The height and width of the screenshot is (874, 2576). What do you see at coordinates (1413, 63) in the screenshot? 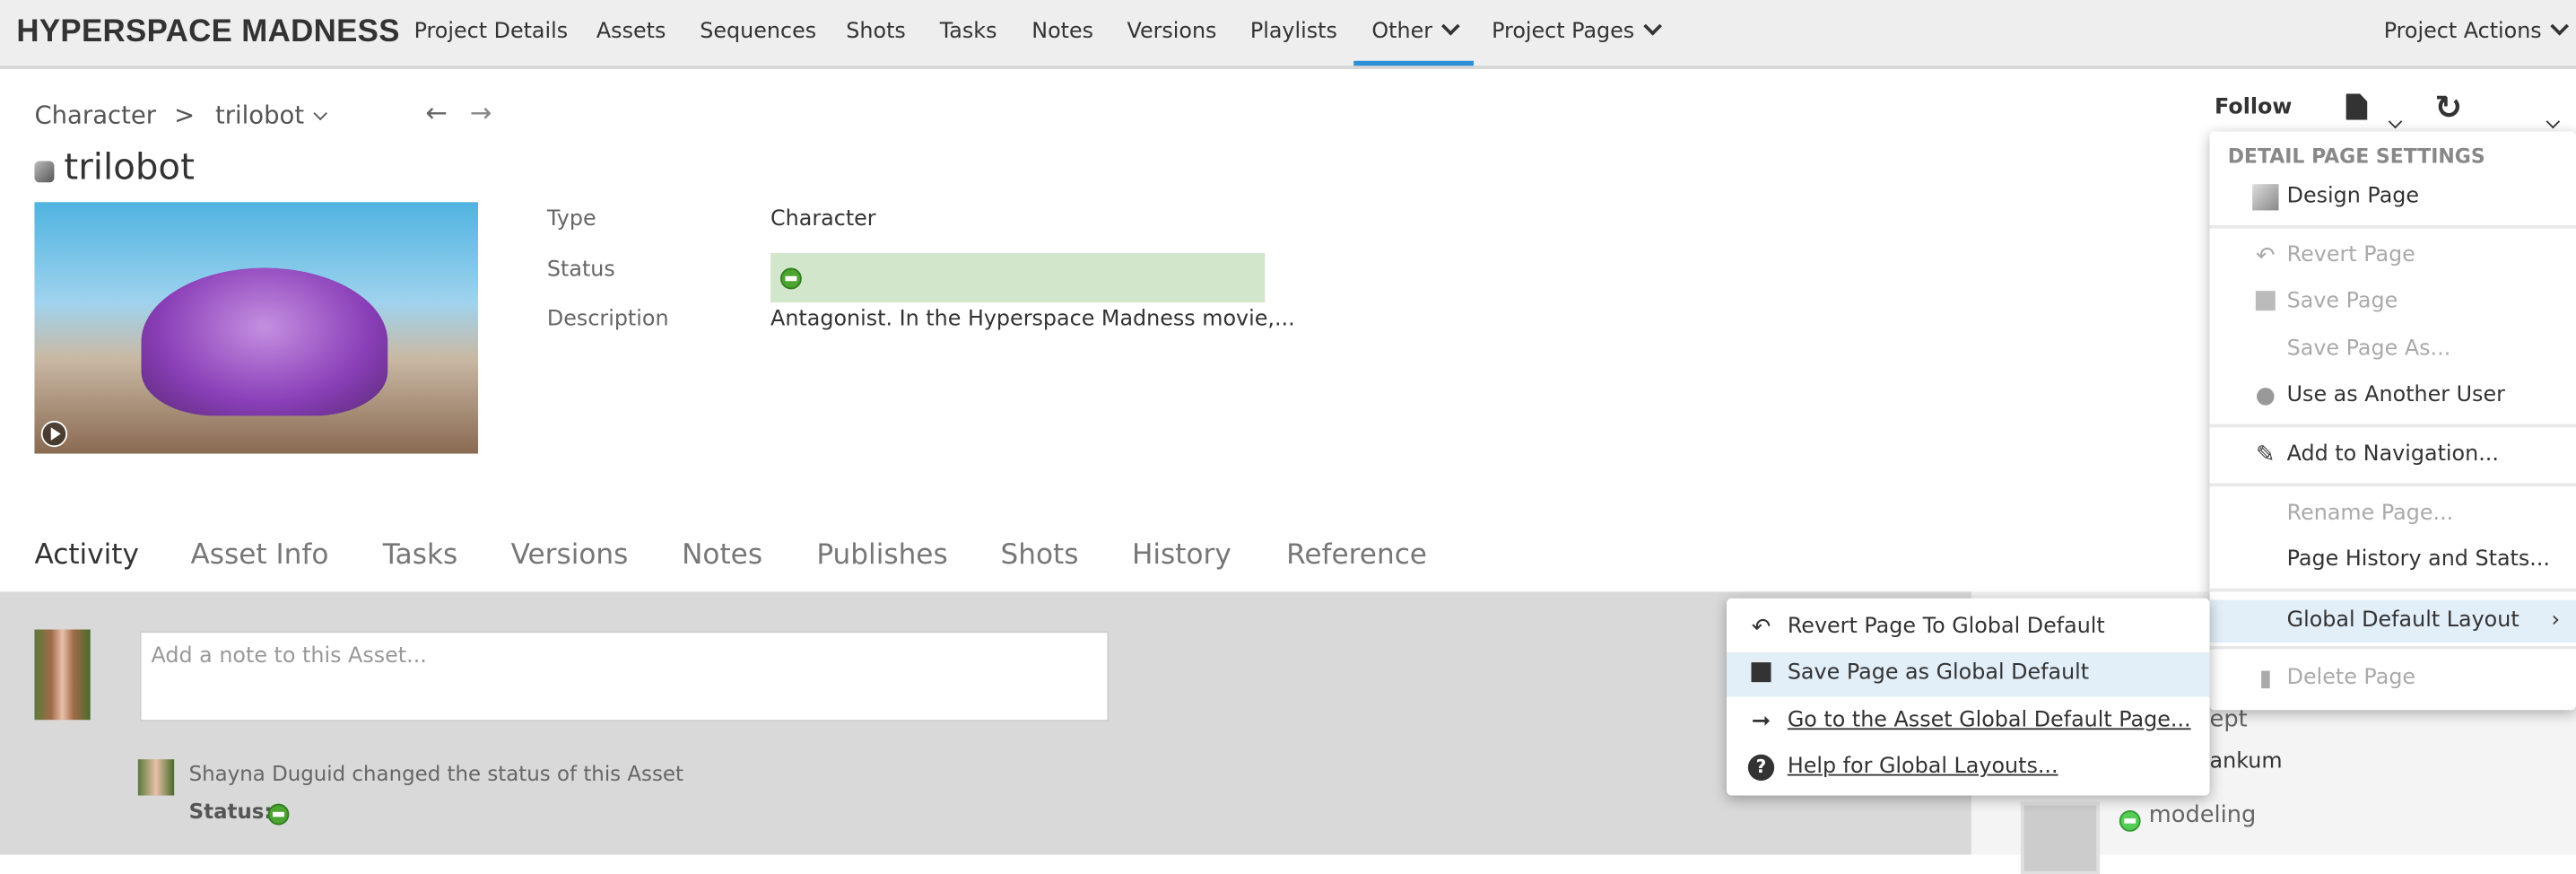
I see `active-tab-indicator` at bounding box center [1413, 63].